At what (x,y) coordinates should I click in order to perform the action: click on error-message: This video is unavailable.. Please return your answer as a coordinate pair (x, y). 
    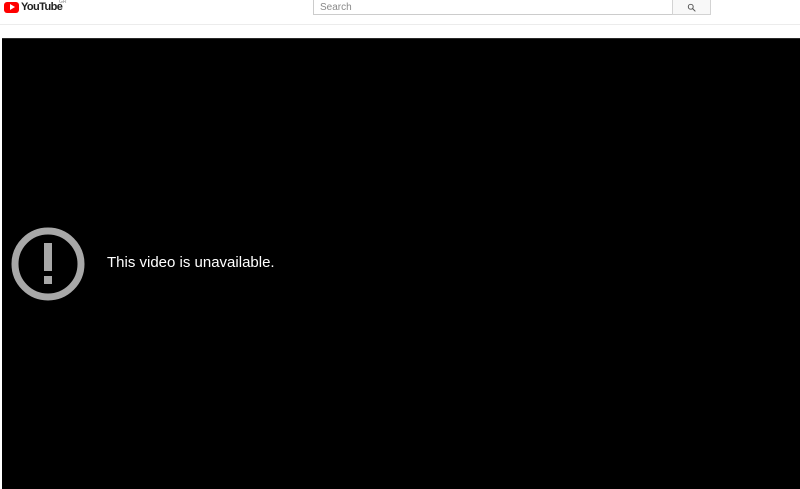
    Looking at the image, I should click on (191, 262).